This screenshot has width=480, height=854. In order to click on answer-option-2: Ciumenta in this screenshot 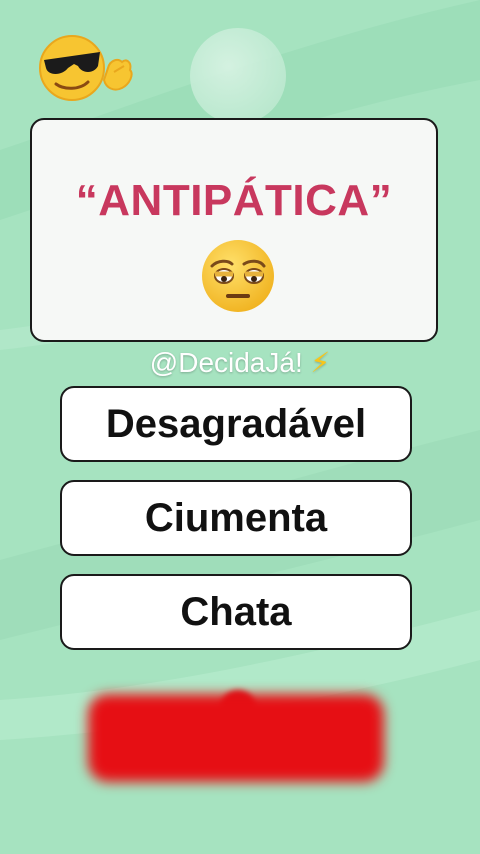, I will do `click(236, 518)`.